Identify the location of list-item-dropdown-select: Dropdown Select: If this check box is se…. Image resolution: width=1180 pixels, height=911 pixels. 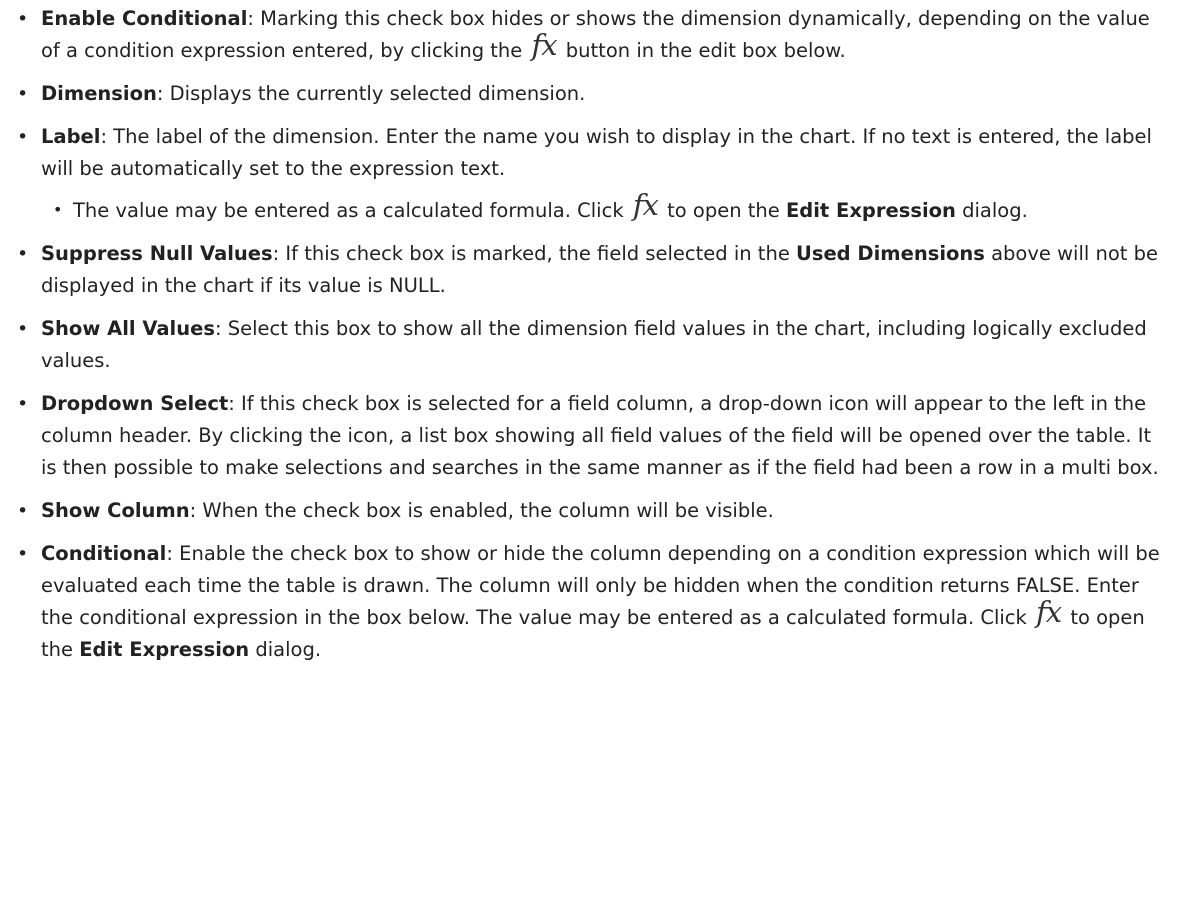
(590, 436).